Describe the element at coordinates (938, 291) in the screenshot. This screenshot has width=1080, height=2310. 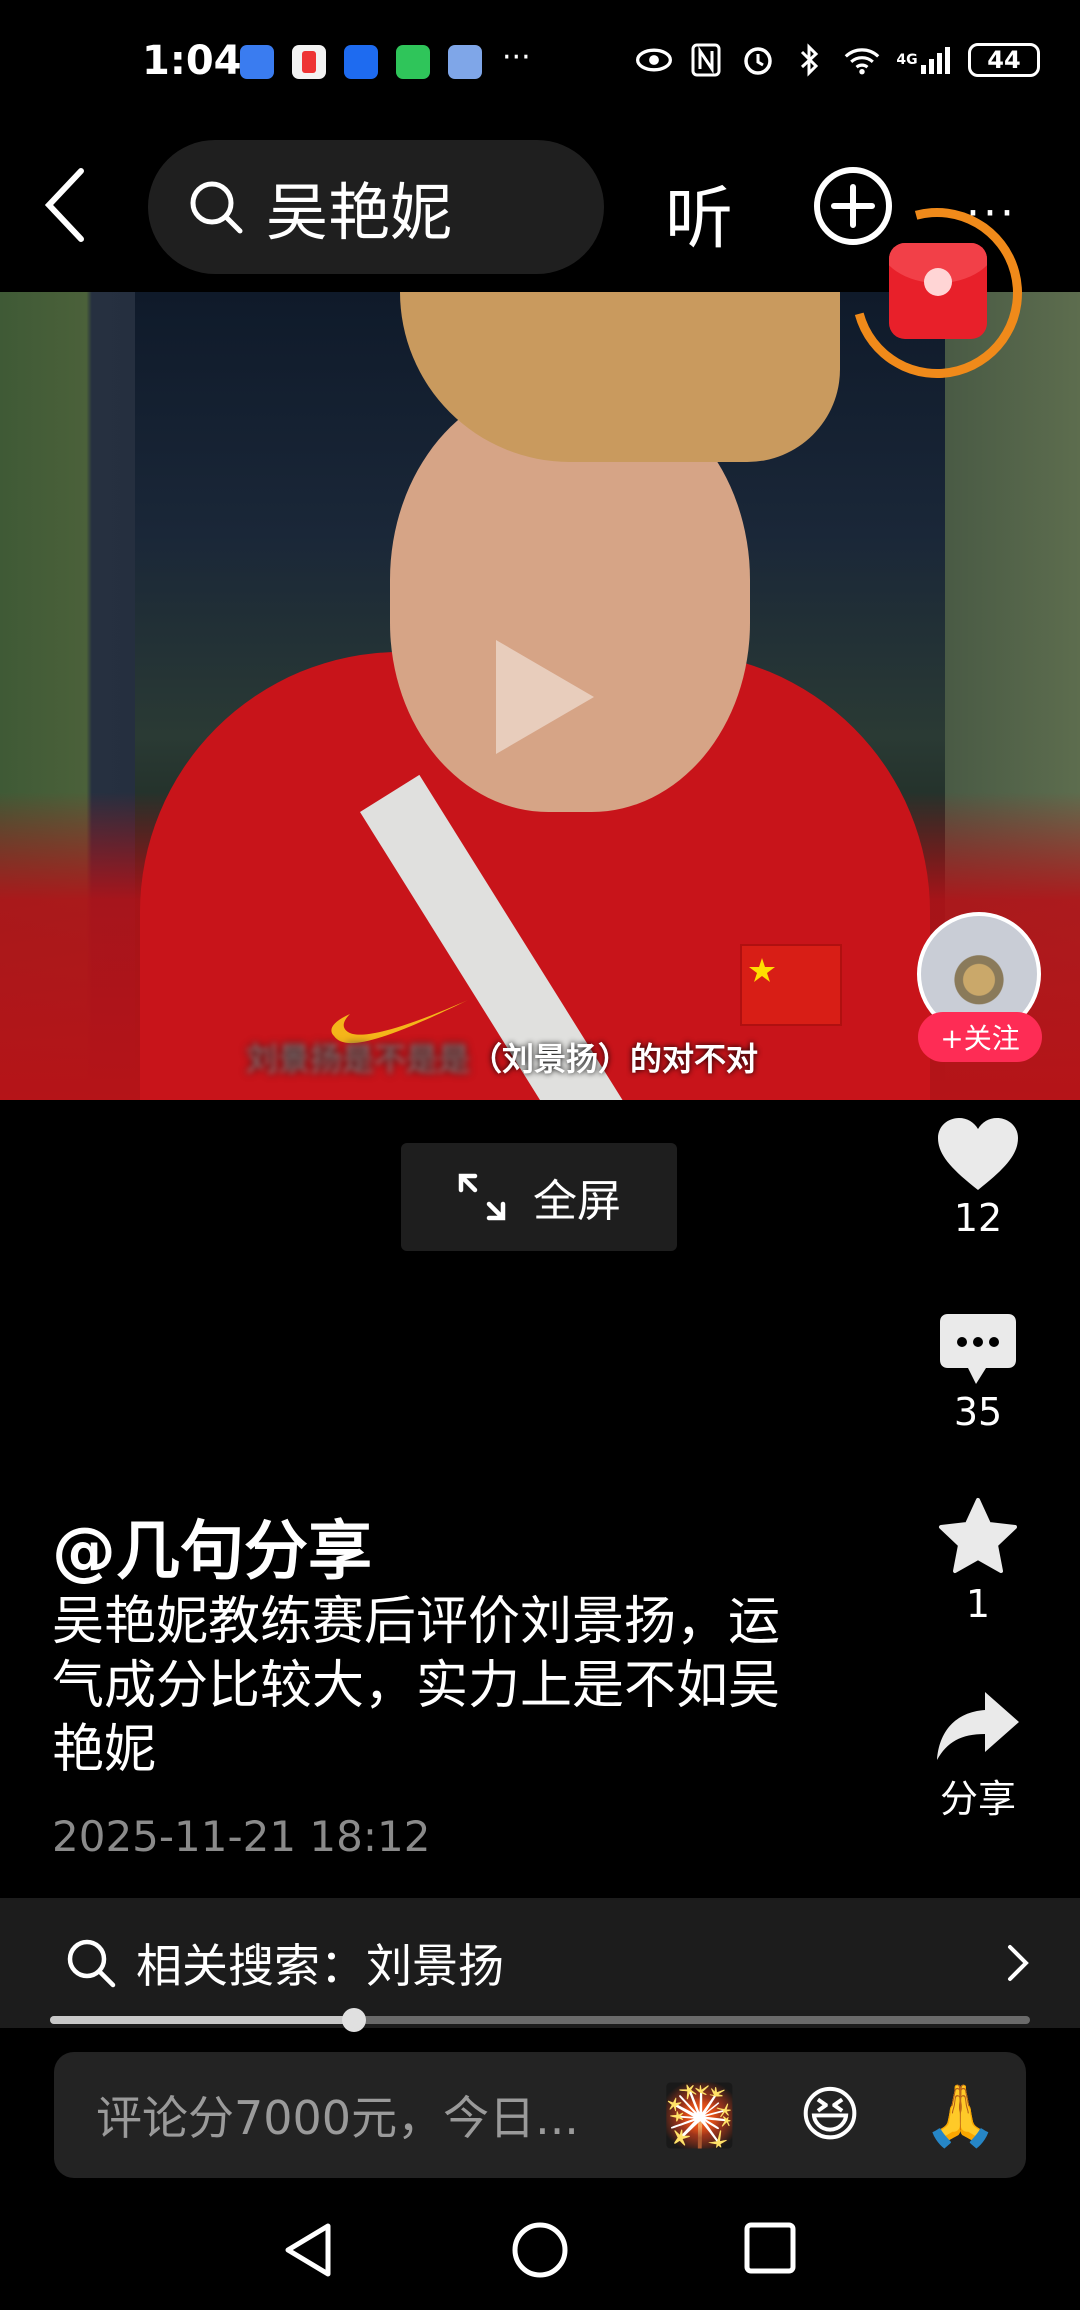
I see `red-packet-button` at that location.